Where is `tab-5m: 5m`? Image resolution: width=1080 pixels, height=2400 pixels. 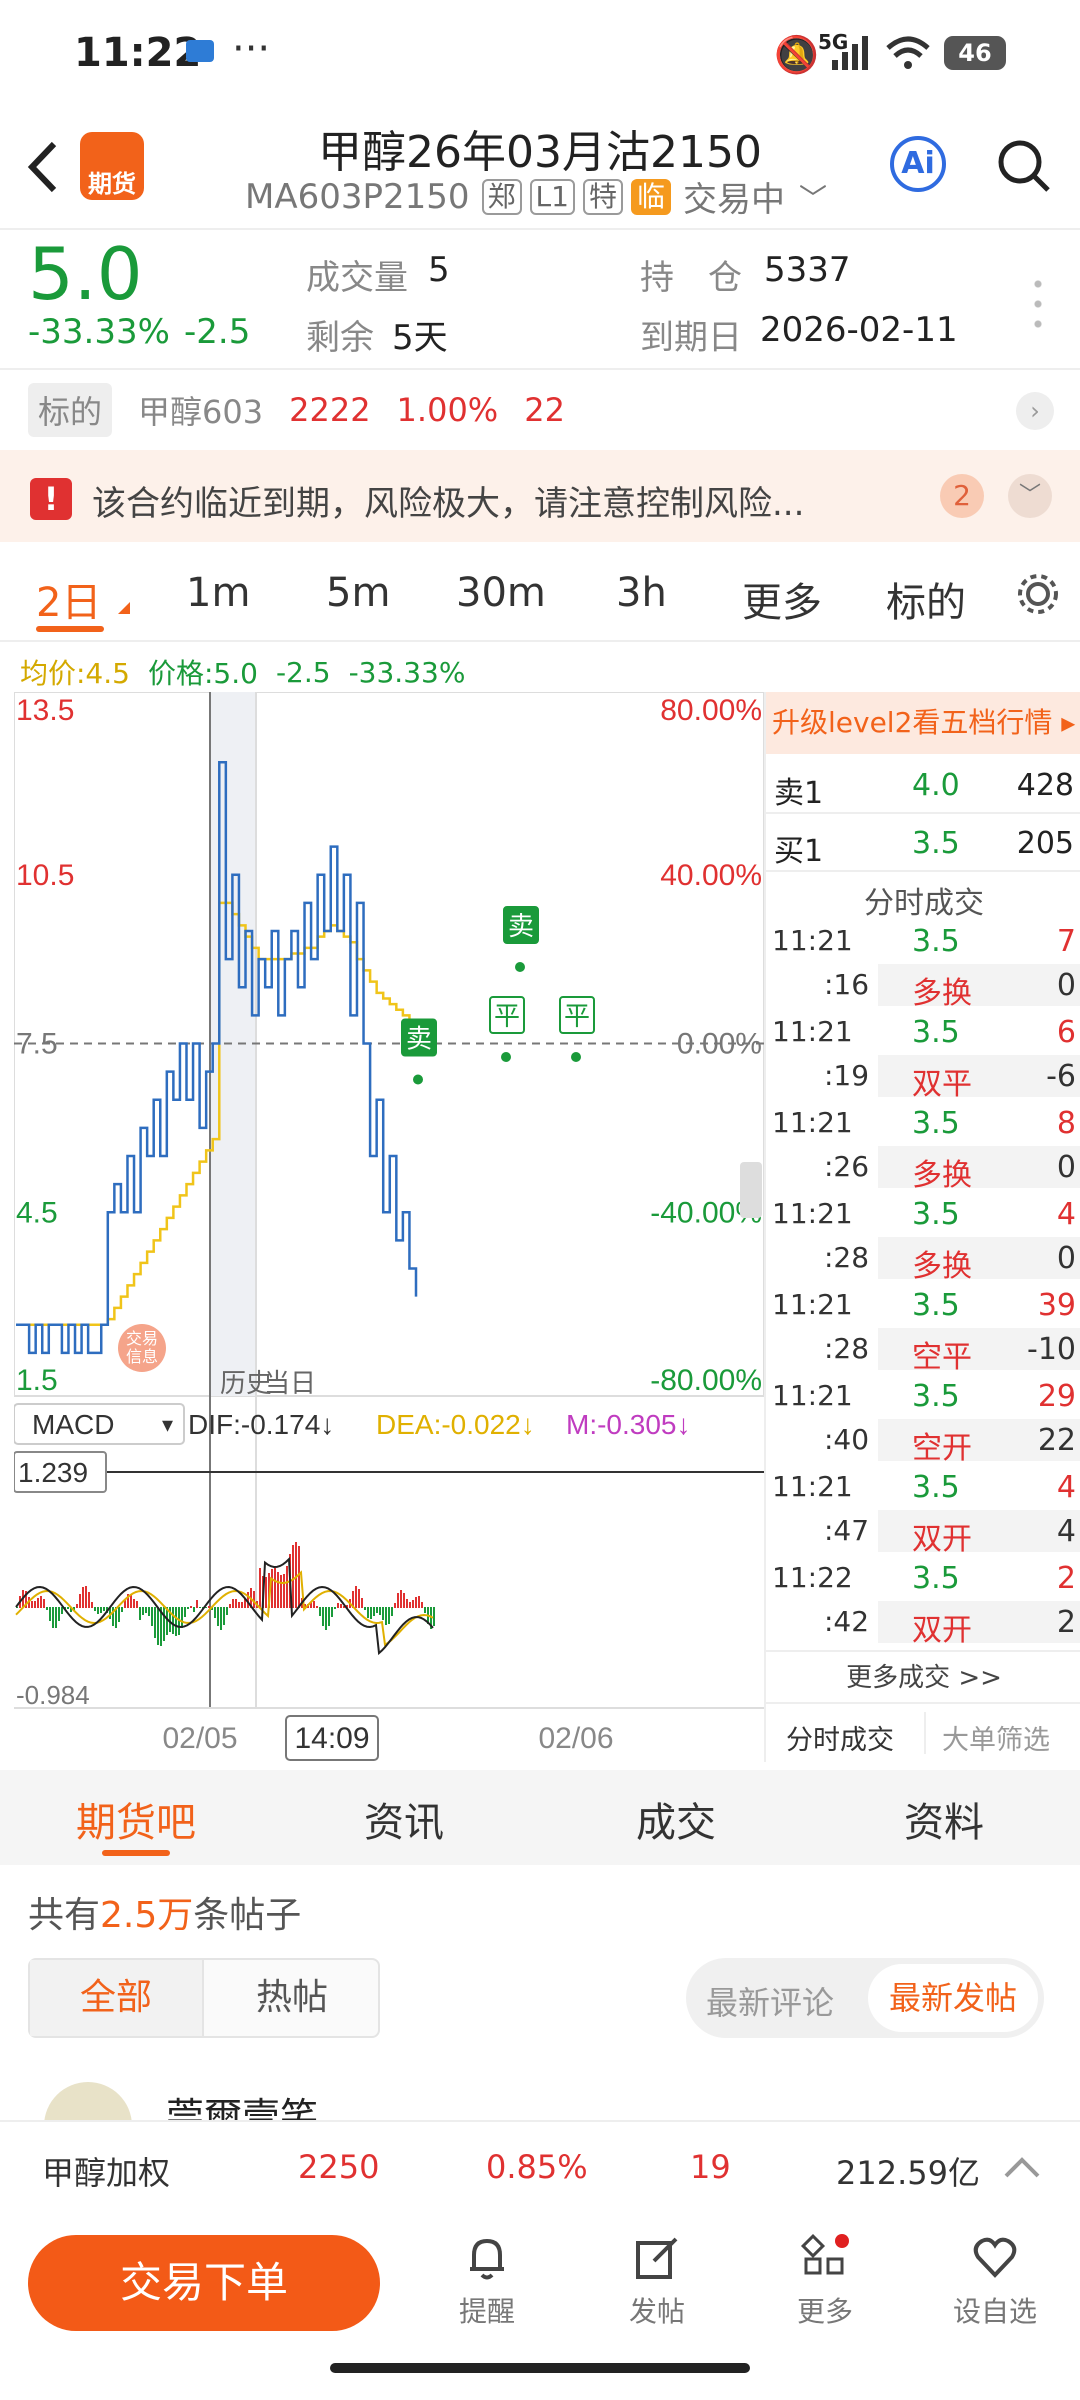
tab-5m: 5m is located at coordinates (358, 593).